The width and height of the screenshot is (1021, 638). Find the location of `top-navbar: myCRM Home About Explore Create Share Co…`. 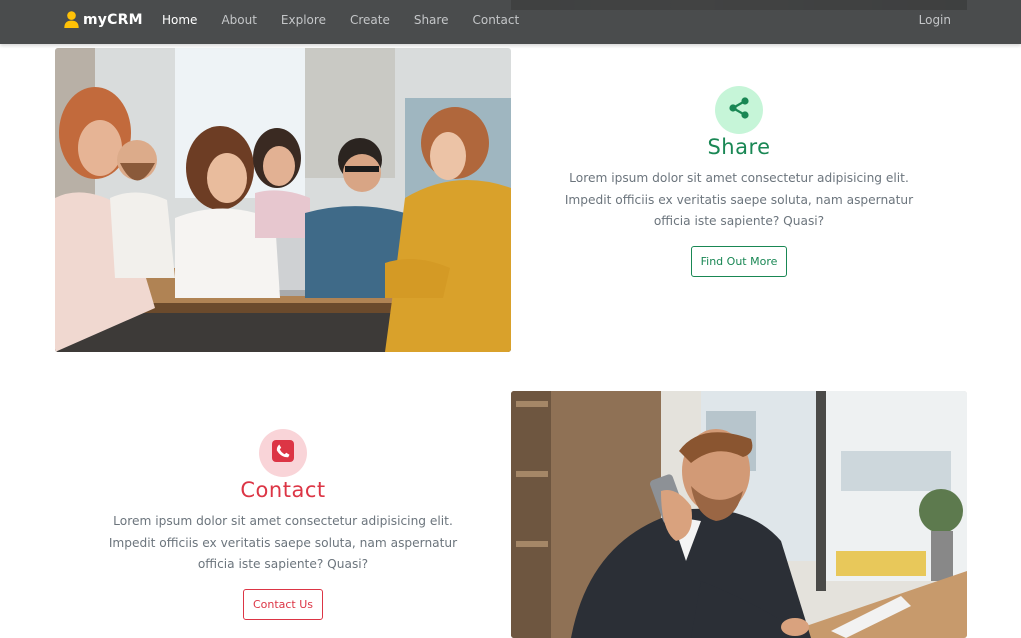

top-navbar: myCRM Home About Explore Create Share Co… is located at coordinates (510, 22).